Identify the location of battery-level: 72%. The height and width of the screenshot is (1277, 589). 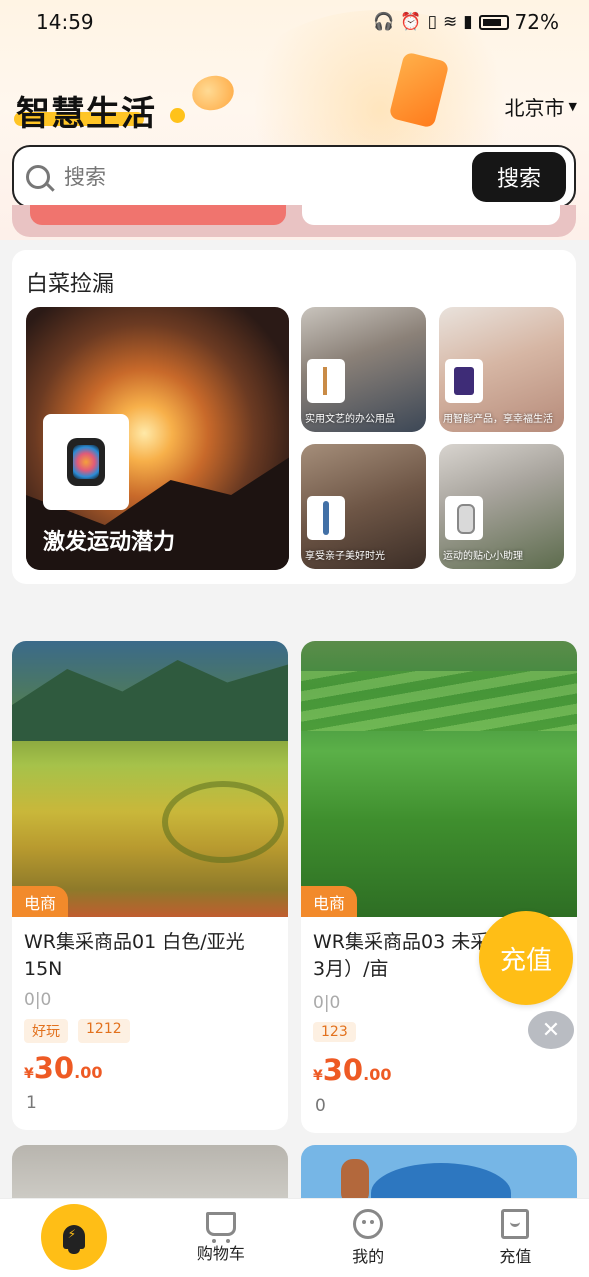
(536, 22).